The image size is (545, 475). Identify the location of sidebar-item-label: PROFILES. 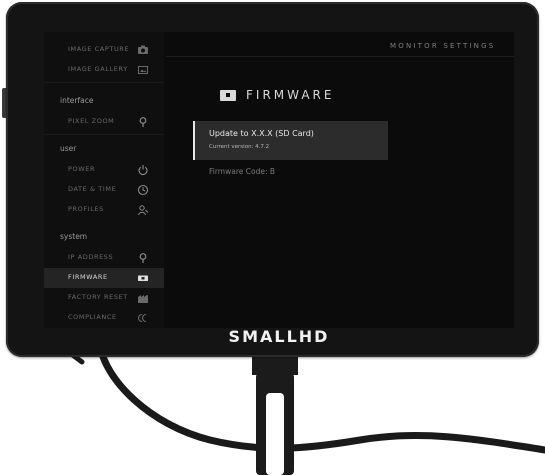
(86, 209).